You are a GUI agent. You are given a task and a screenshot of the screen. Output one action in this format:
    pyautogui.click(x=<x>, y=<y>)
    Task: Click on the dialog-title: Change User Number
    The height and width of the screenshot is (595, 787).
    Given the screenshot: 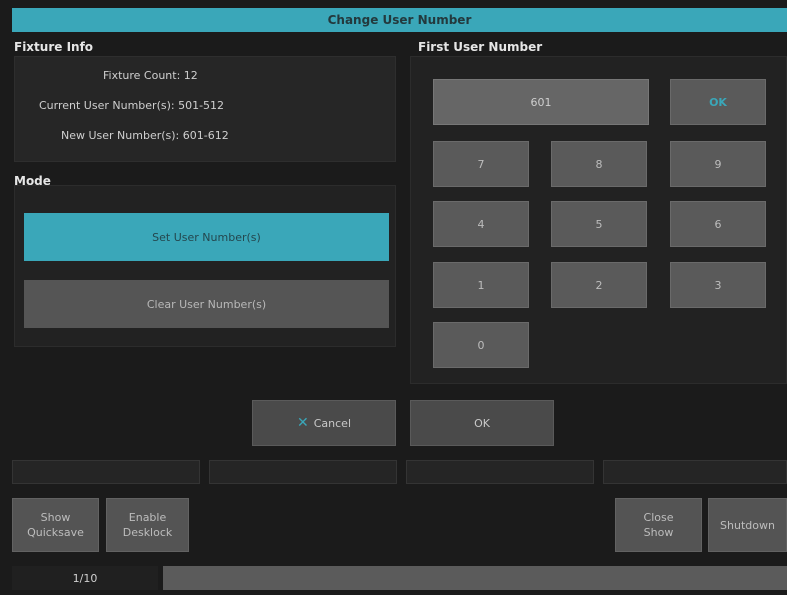 What is the action you would take?
    pyautogui.click(x=399, y=20)
    